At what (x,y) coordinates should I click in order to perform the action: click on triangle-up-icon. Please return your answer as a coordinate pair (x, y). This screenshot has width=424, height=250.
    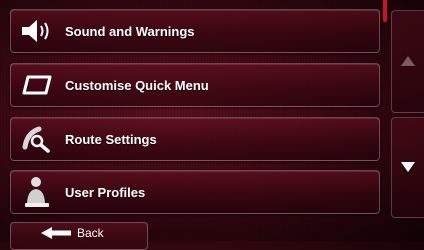
    Looking at the image, I should click on (408, 62).